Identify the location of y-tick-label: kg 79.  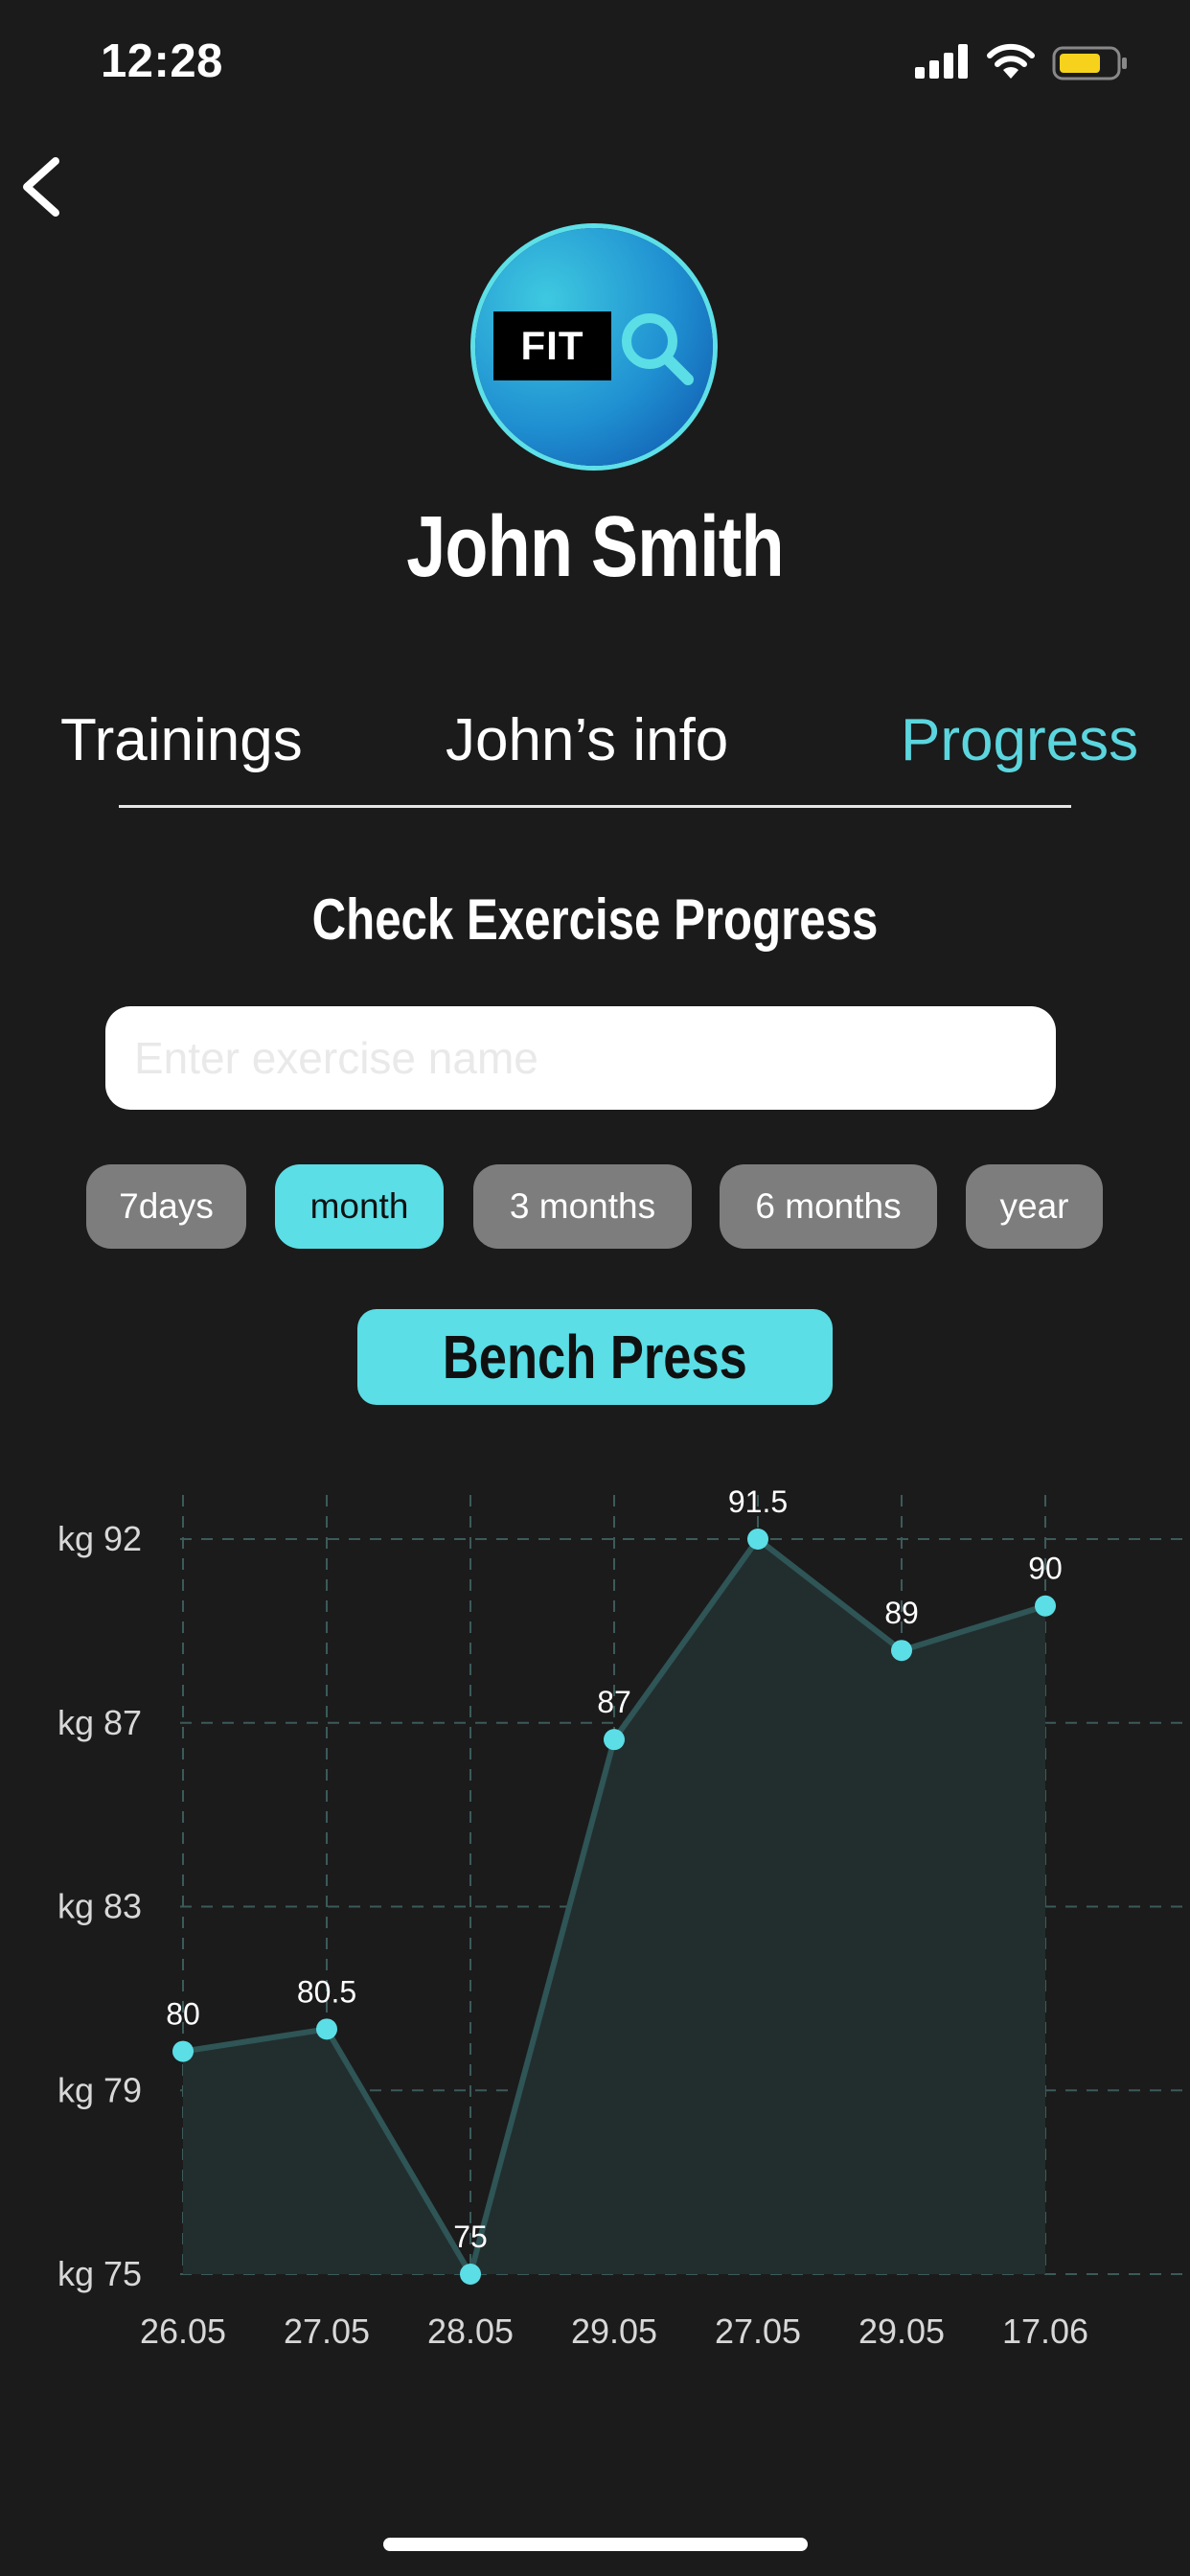
(99, 2089).